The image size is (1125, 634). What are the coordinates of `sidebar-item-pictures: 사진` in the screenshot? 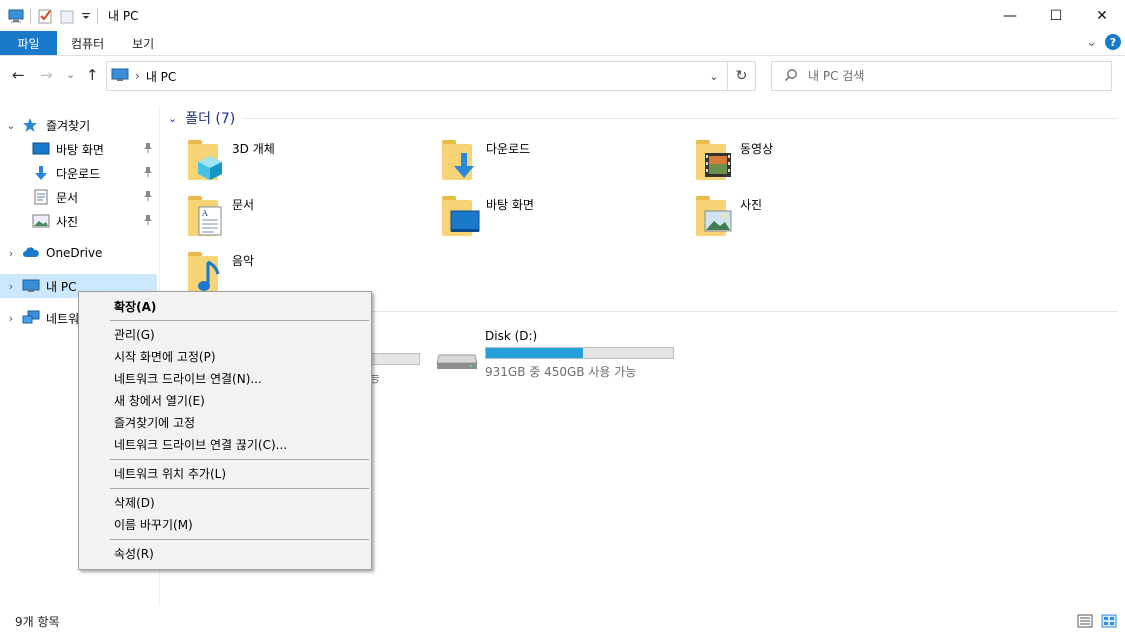 It's located at (78, 221).